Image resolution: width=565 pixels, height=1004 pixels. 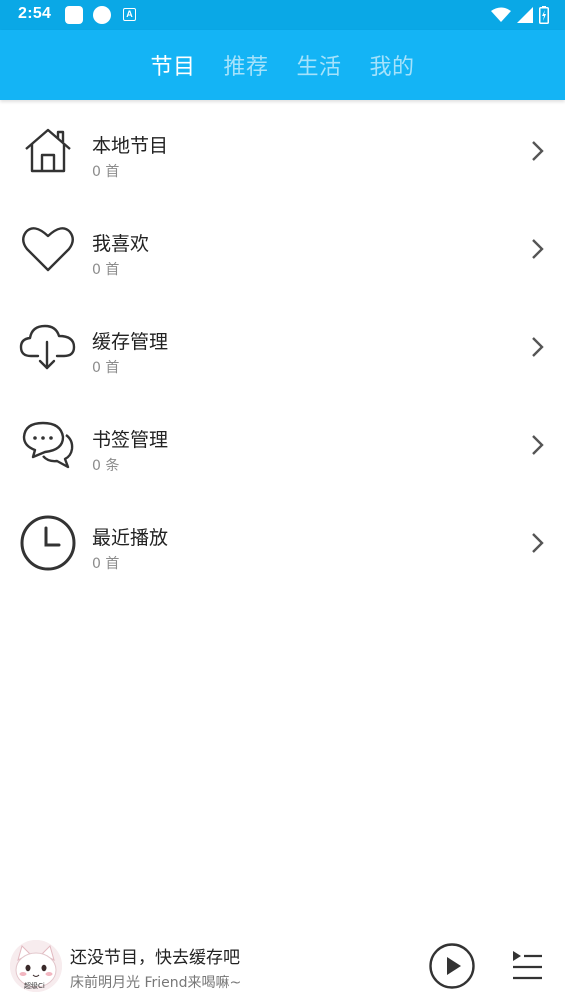 What do you see at coordinates (48, 151) in the screenshot?
I see `home-icon` at bounding box center [48, 151].